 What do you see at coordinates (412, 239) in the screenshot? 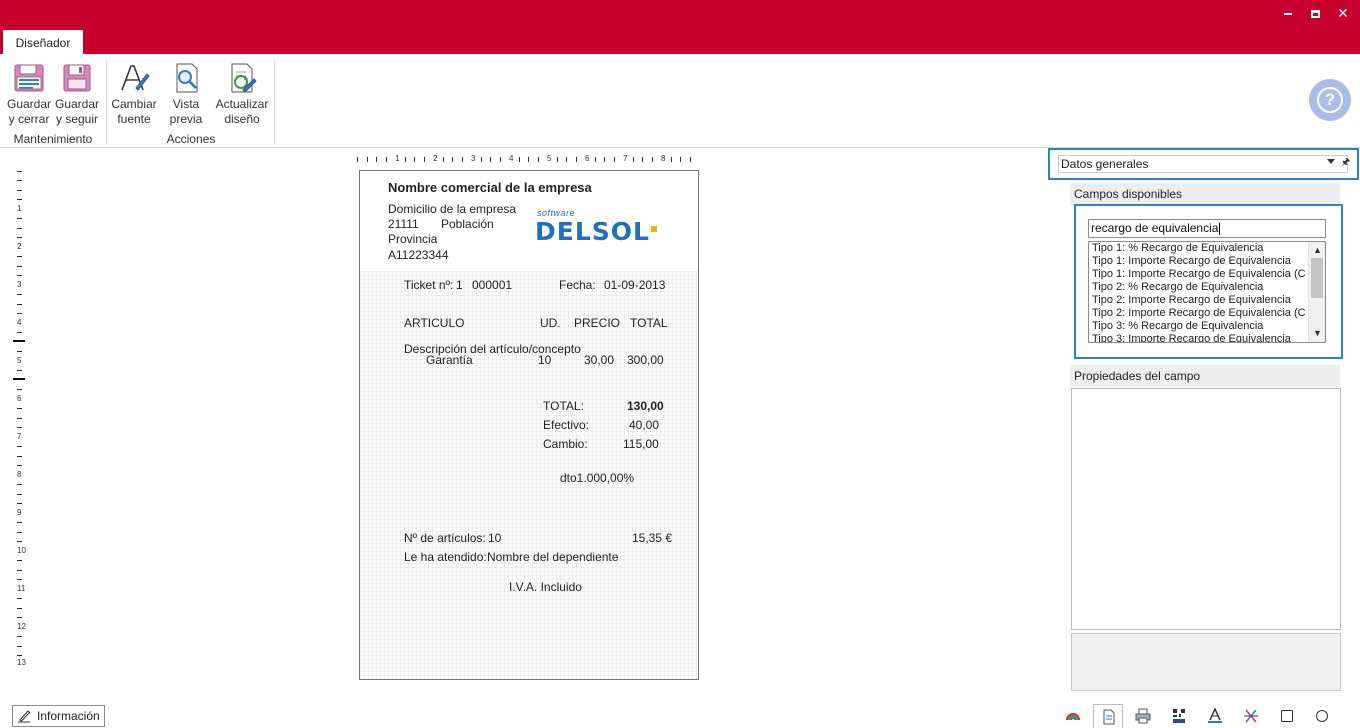
I see `province-field: Provincia` at bounding box center [412, 239].